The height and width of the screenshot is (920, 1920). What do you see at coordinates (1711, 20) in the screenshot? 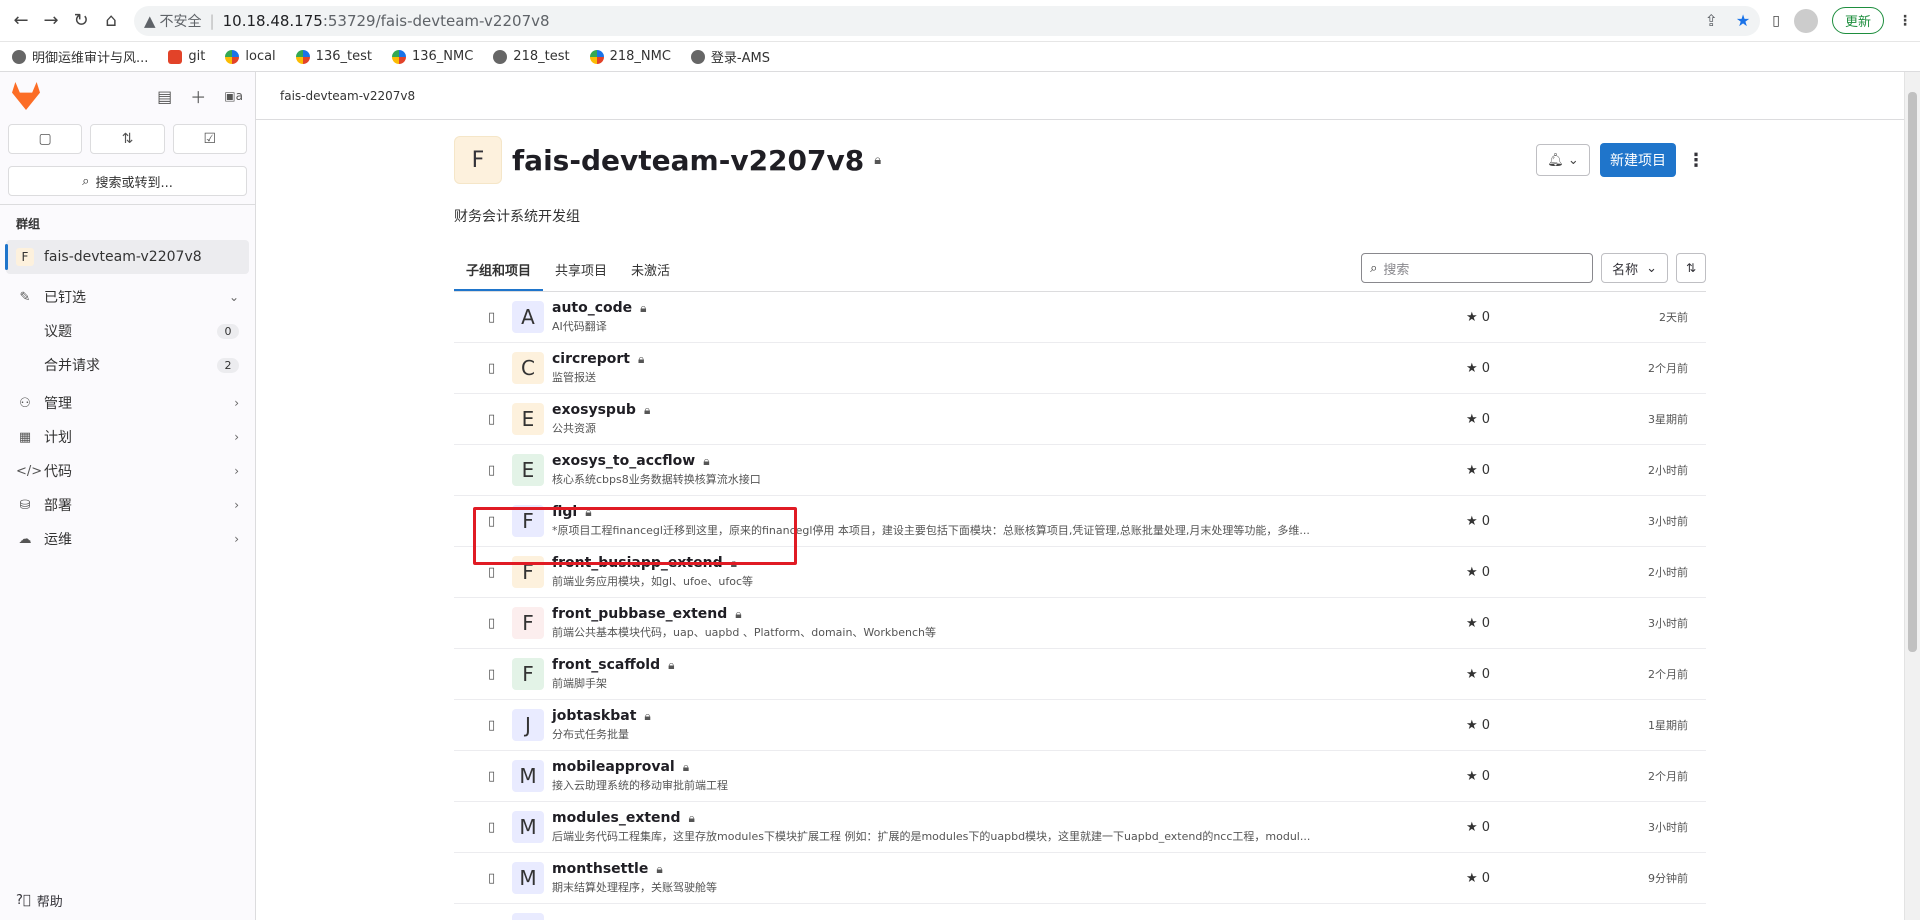
I see `share-icon: ⇪` at bounding box center [1711, 20].